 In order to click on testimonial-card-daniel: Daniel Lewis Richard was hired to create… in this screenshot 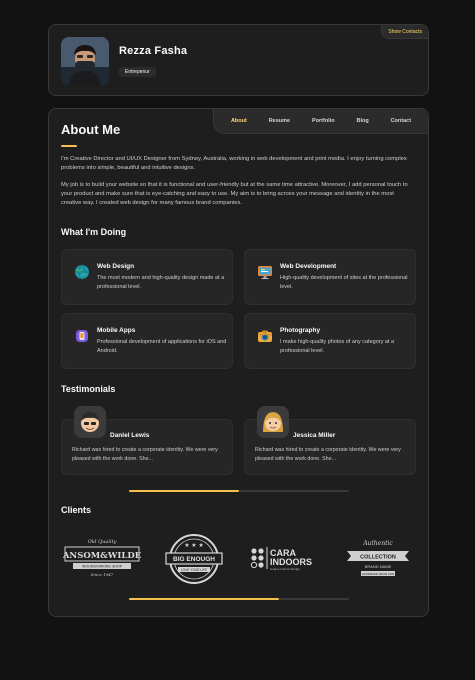, I will do `click(147, 440)`.